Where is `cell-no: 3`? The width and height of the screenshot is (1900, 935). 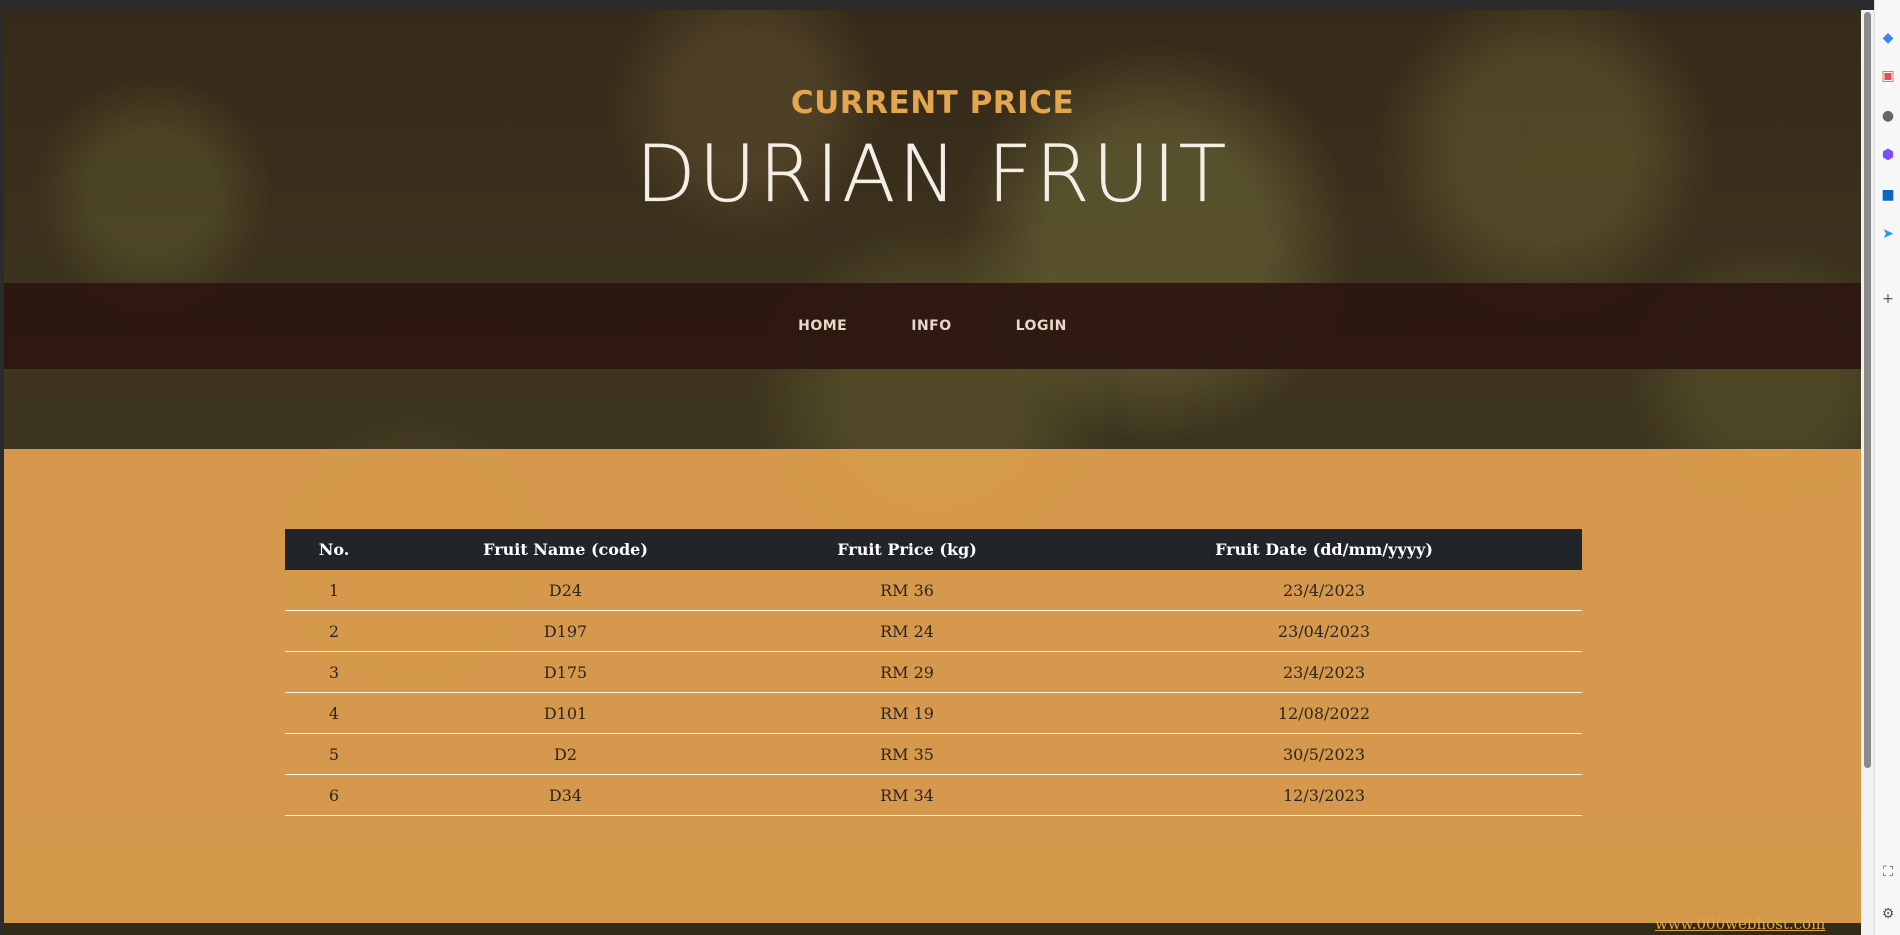
cell-no: 3 is located at coordinates (334, 672).